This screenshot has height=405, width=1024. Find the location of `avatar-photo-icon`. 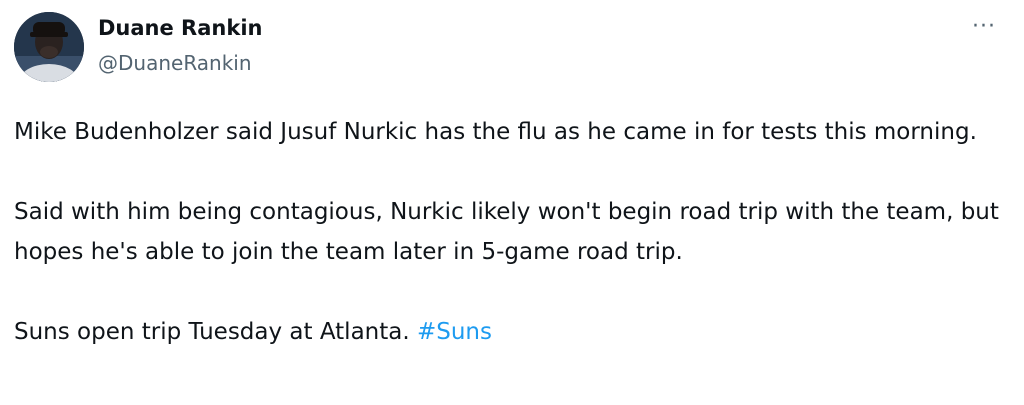

avatar-photo-icon is located at coordinates (49, 47).